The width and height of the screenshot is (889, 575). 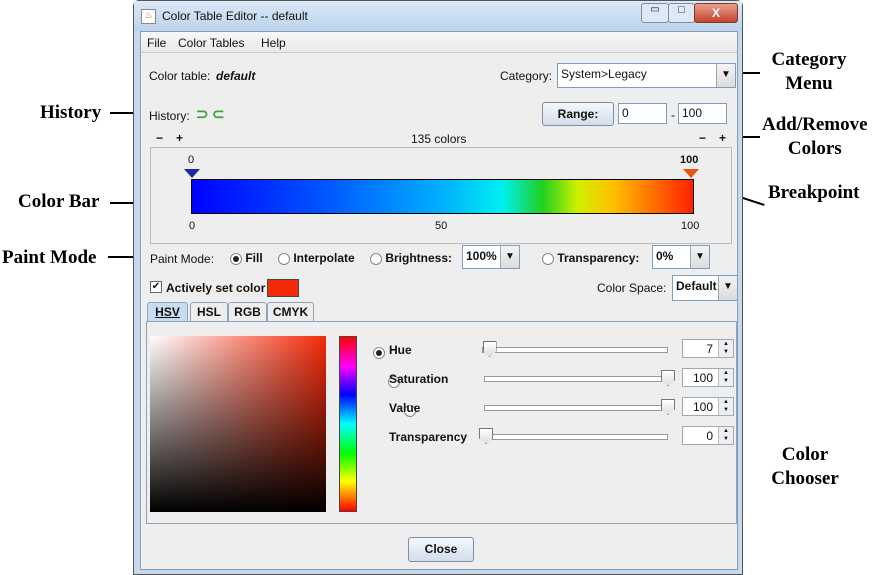 What do you see at coordinates (290, 311) in the screenshot?
I see `tab-cmyk: CMYK` at bounding box center [290, 311].